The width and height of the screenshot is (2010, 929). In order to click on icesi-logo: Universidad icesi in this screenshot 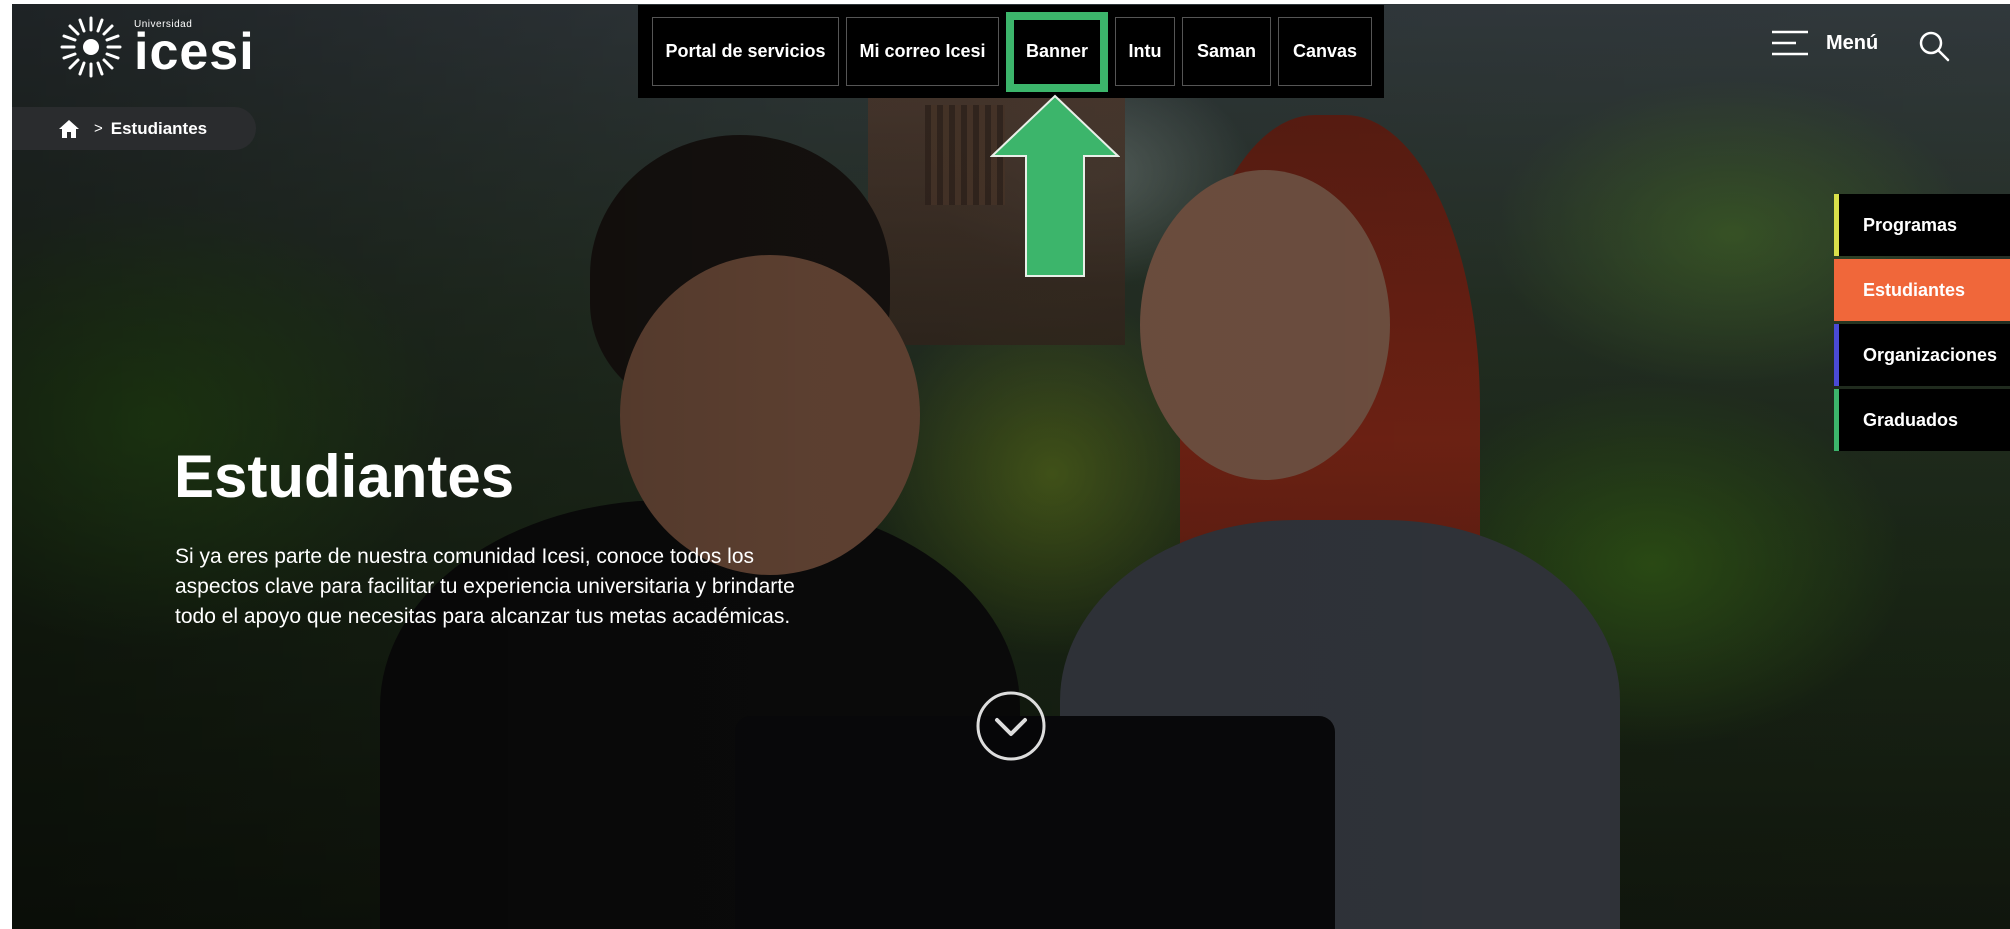, I will do `click(156, 47)`.